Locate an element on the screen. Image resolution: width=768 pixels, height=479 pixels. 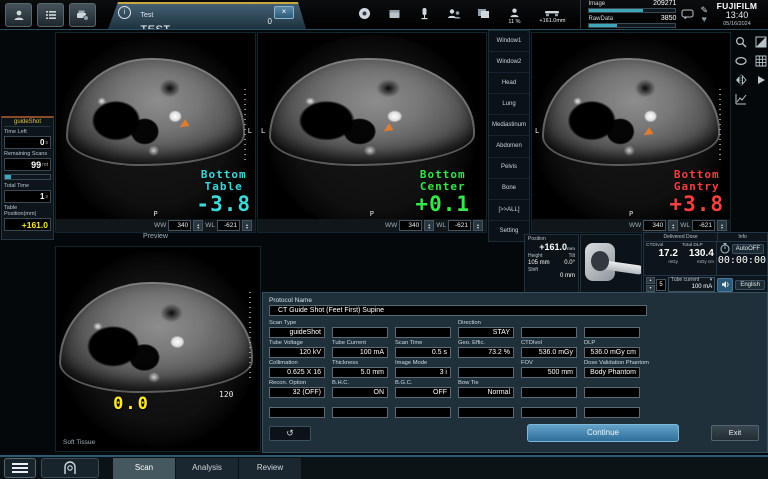
grid-icon is located at coordinates (761, 61).